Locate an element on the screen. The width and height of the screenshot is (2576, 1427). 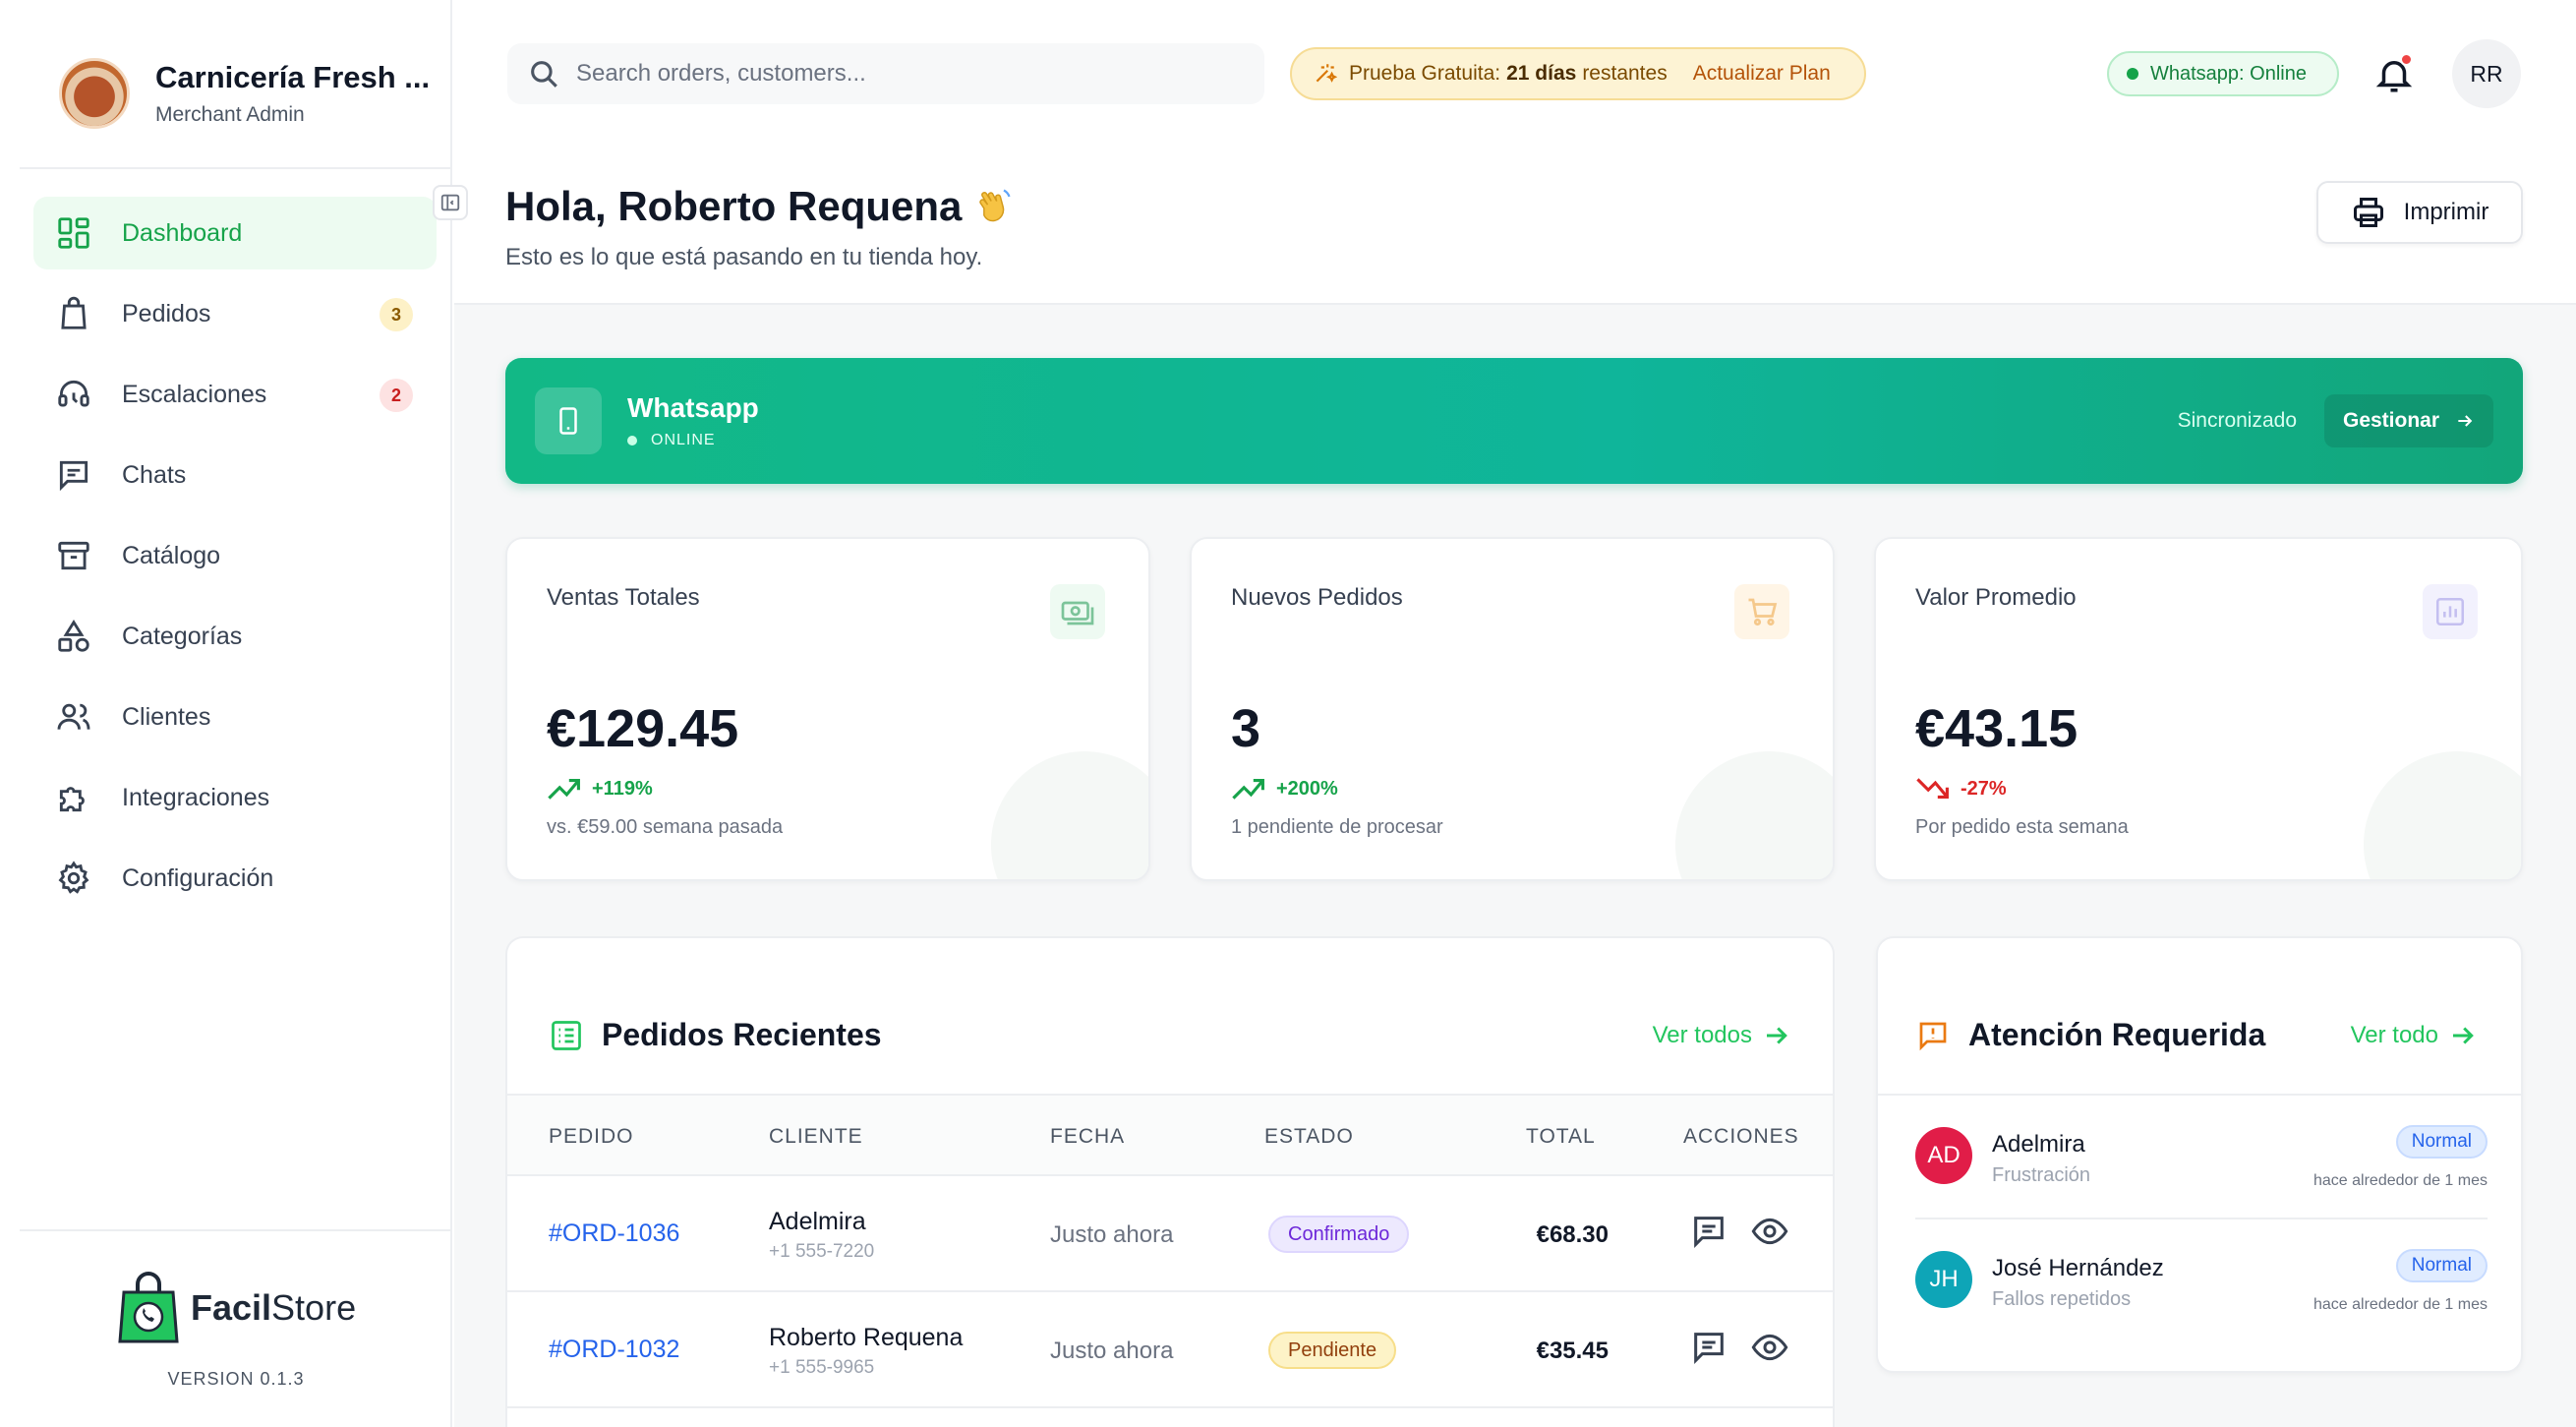
order-total: €68.30 is located at coordinates (1572, 1234).